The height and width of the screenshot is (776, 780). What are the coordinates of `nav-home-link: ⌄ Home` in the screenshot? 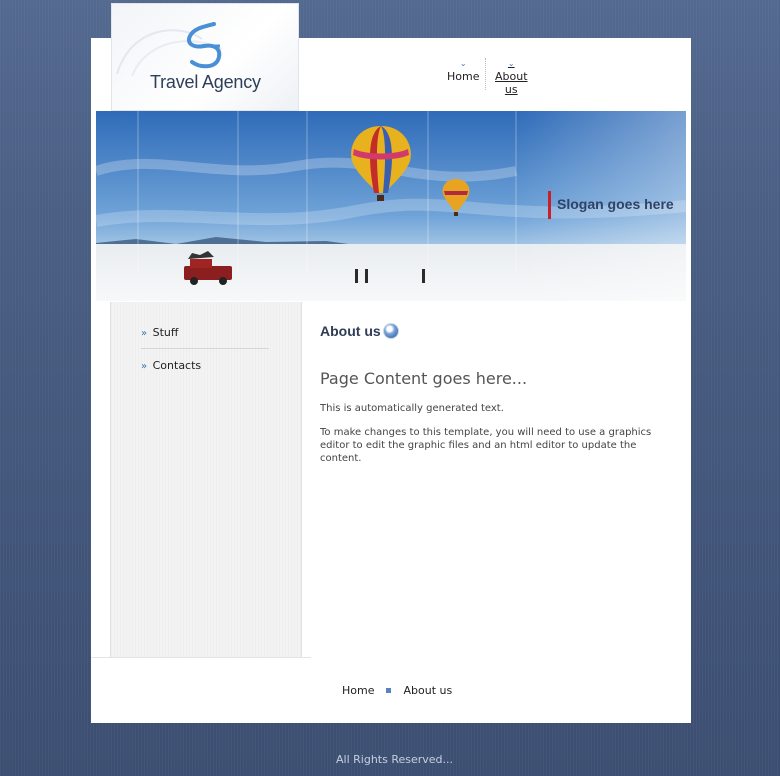 It's located at (463, 70).